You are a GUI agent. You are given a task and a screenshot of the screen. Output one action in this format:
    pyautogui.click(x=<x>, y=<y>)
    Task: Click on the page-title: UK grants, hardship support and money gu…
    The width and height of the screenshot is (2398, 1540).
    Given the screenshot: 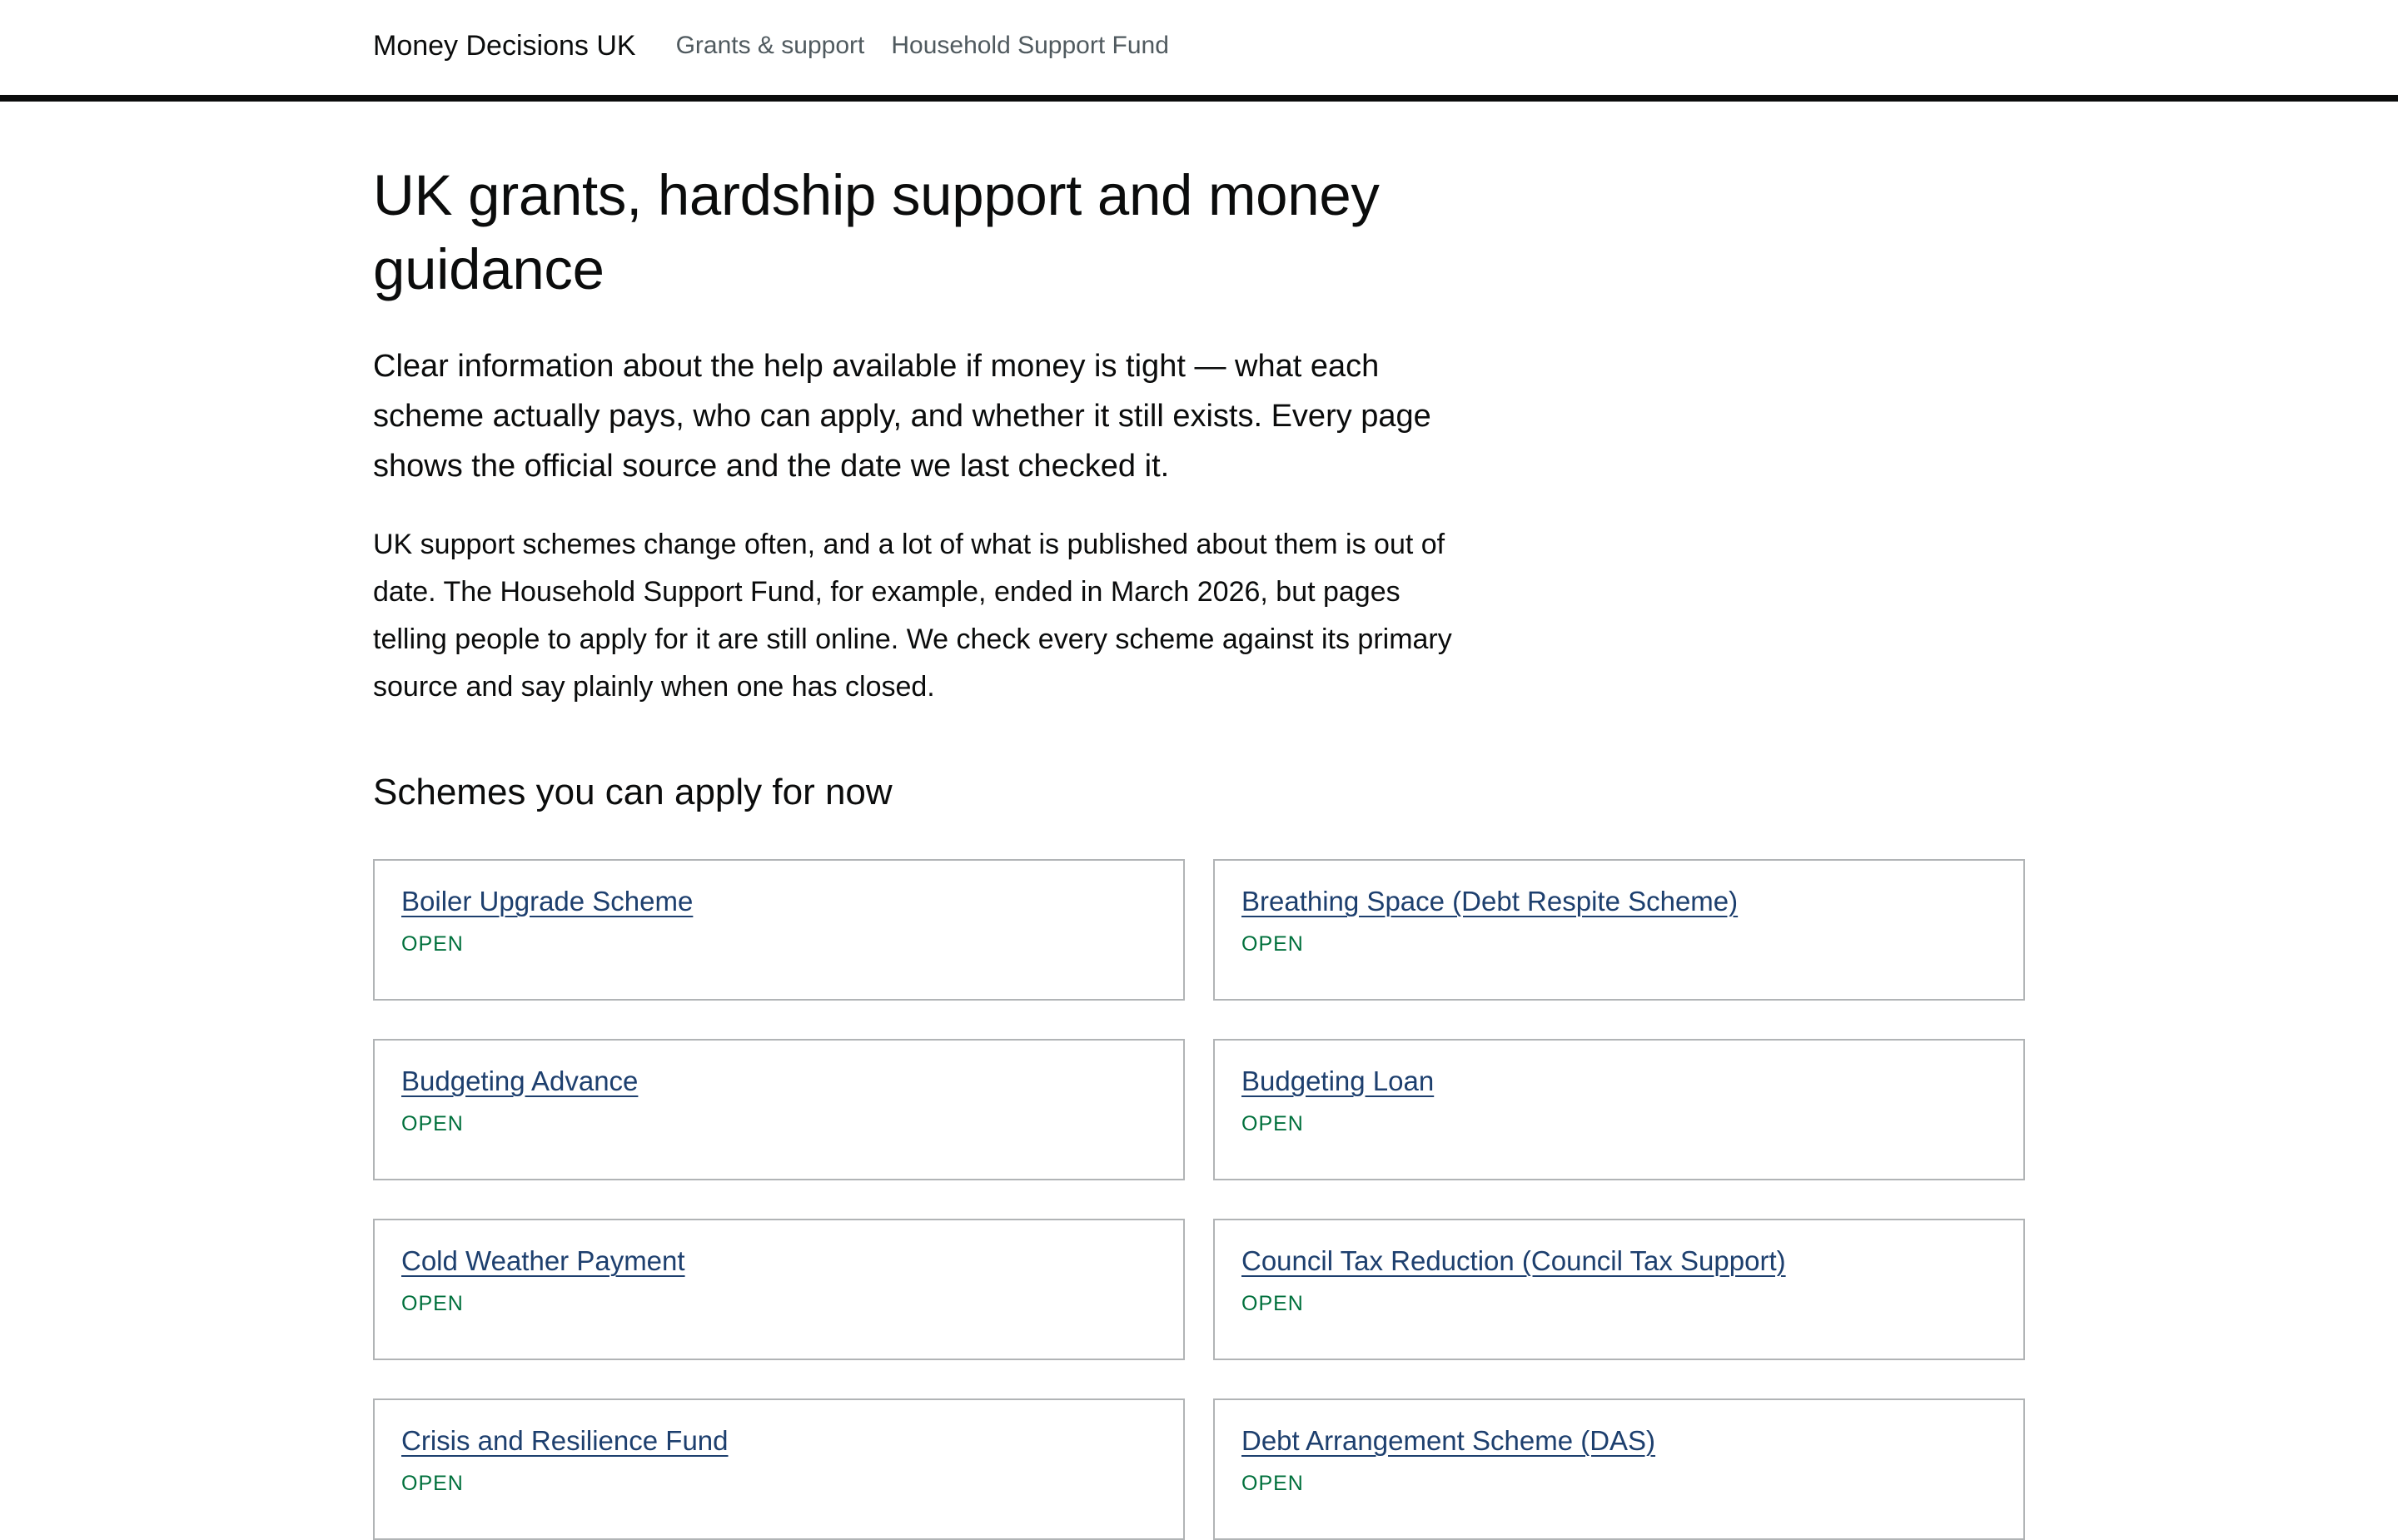 What is the action you would take?
    pyautogui.click(x=876, y=232)
    